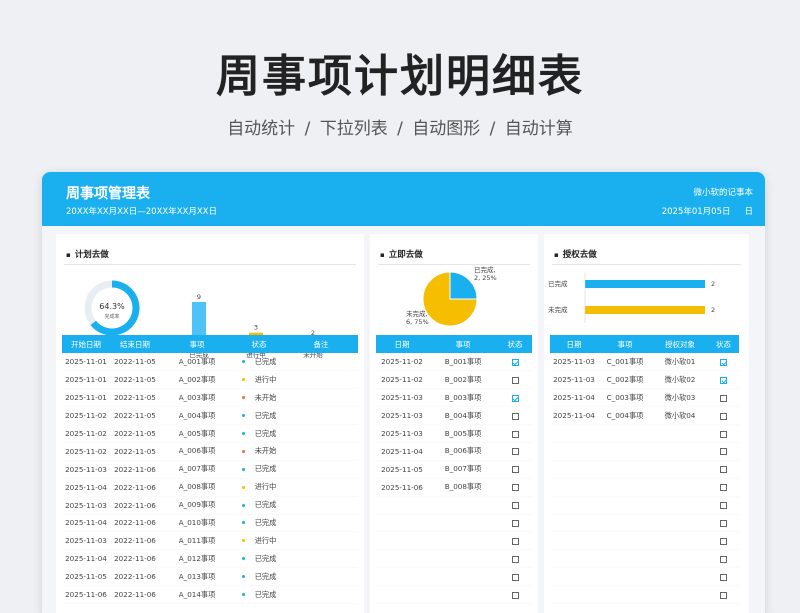 The image size is (800, 613). What do you see at coordinates (197, 577) in the screenshot?
I see `item-cell: A_013事项` at bounding box center [197, 577].